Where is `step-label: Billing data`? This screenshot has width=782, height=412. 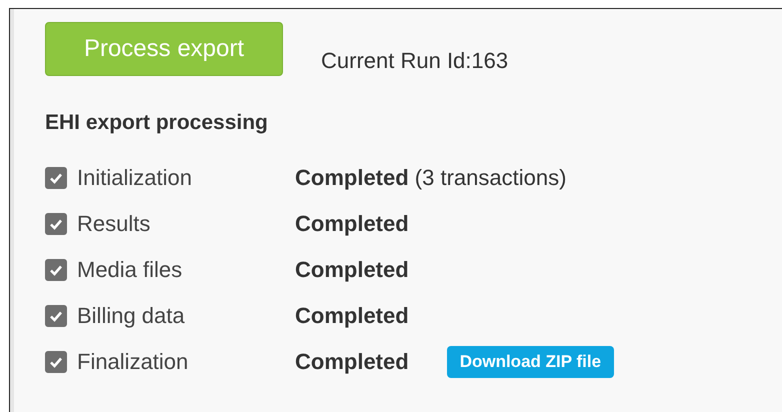 step-label: Billing data is located at coordinates (131, 315).